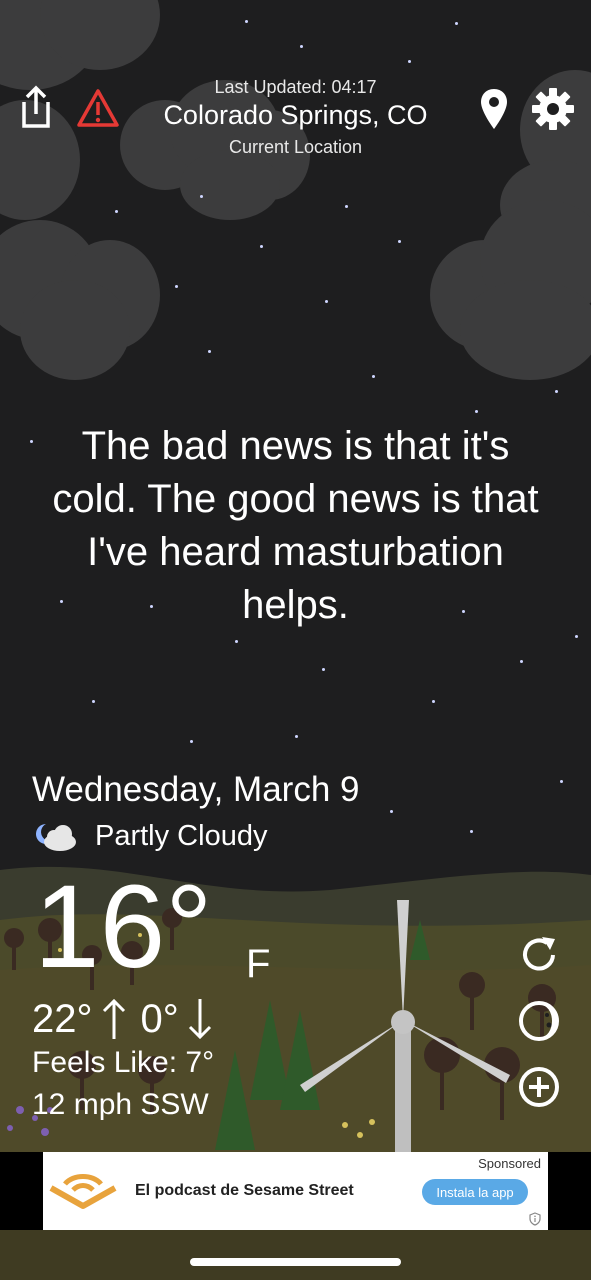 Image resolution: width=591 pixels, height=1280 pixels. What do you see at coordinates (535, 1219) in the screenshot?
I see `ad-info-icon` at bounding box center [535, 1219].